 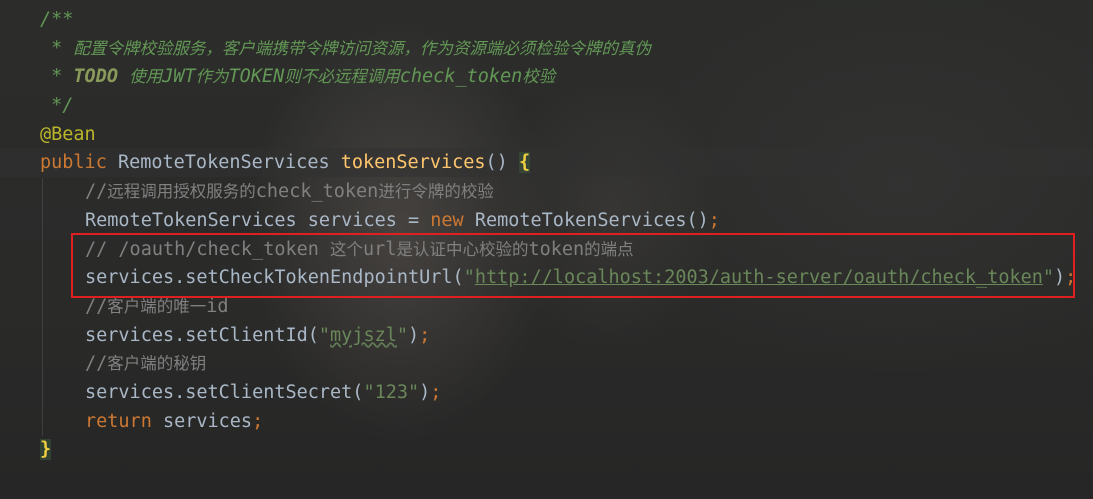 I want to click on code-token-kw: public, so click(x=79, y=163).